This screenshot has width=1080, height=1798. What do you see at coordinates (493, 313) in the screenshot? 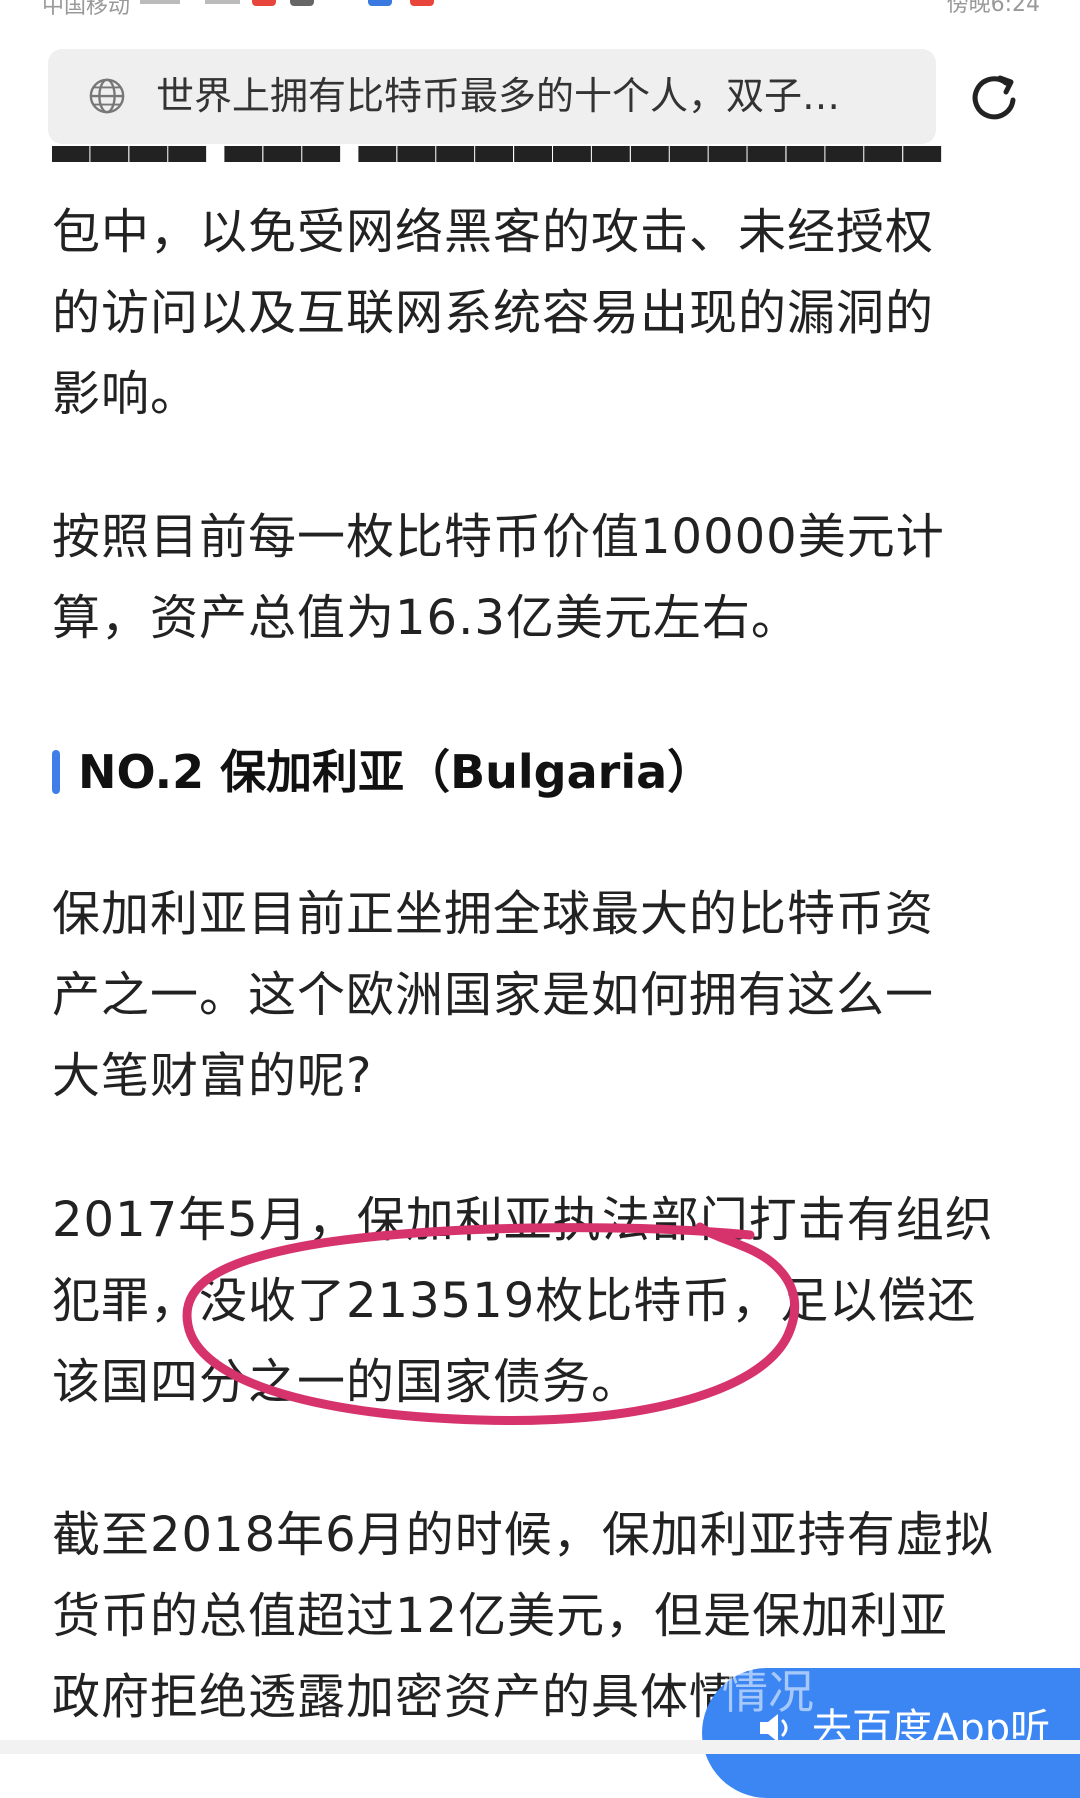
I see `text-line: 的访问以及互联网系统容易出现的漏洞的` at bounding box center [493, 313].